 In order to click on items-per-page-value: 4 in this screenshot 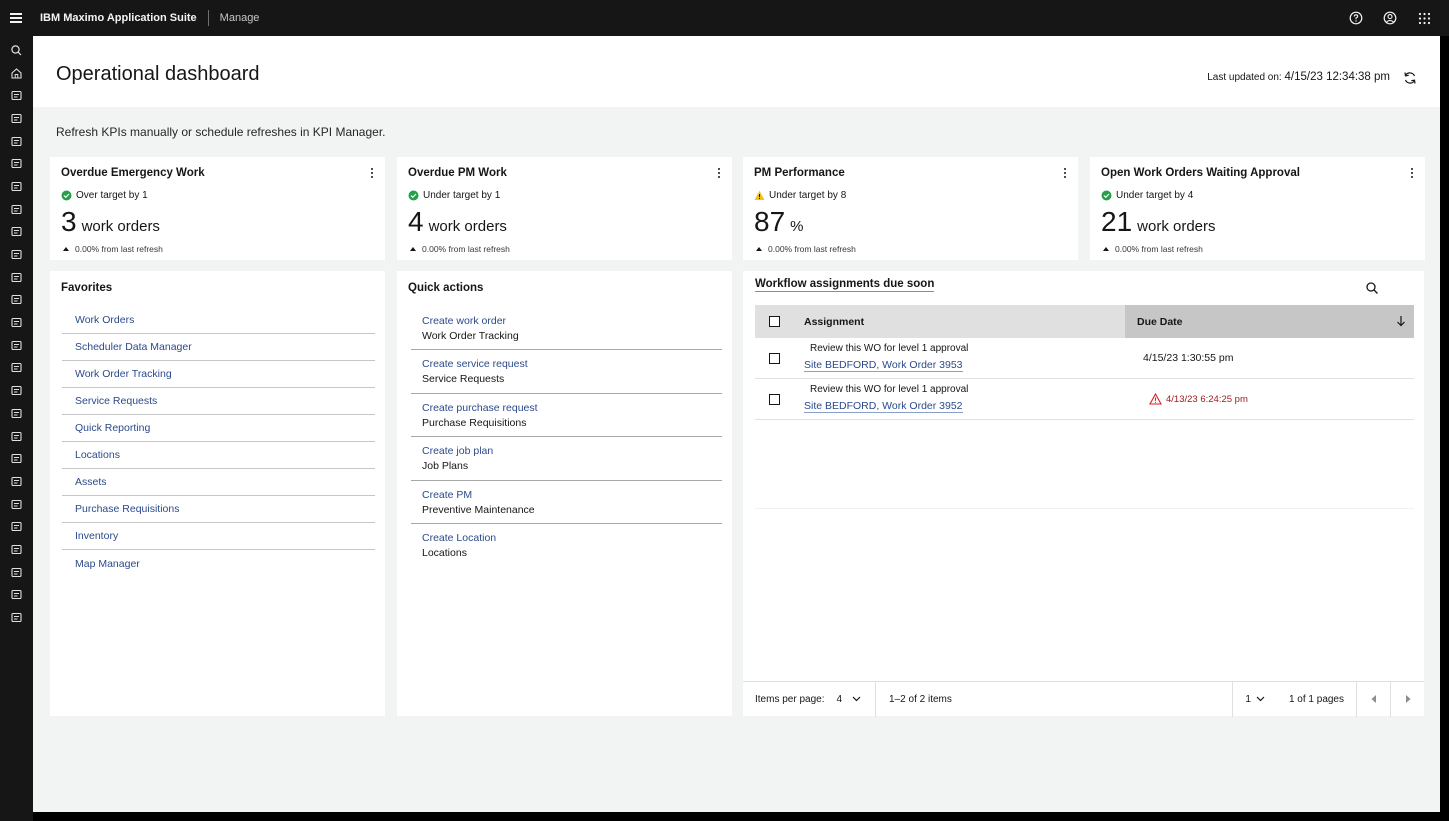, I will do `click(839, 699)`.